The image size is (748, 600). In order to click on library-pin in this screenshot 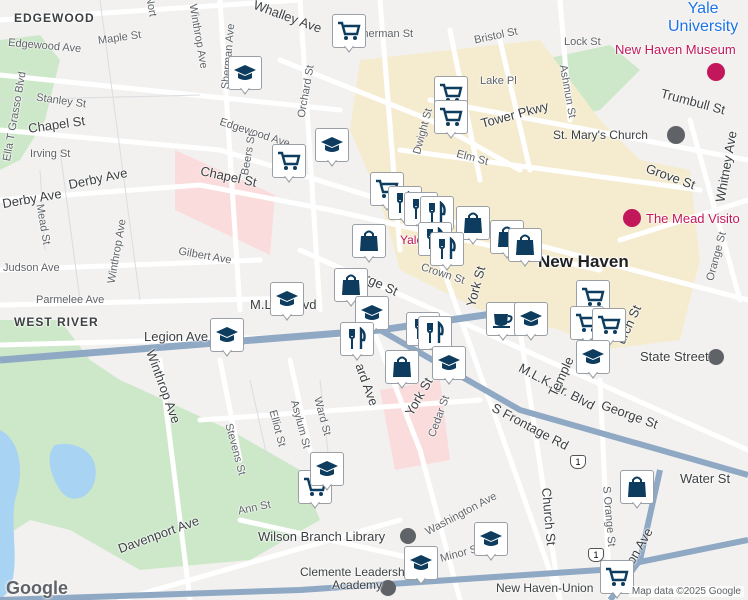, I will do `click(408, 536)`.